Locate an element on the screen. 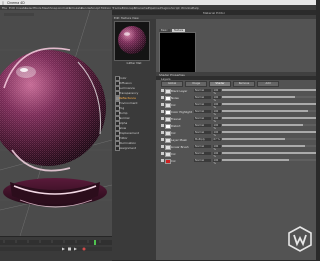  material-preview is located at coordinates (132, 41).